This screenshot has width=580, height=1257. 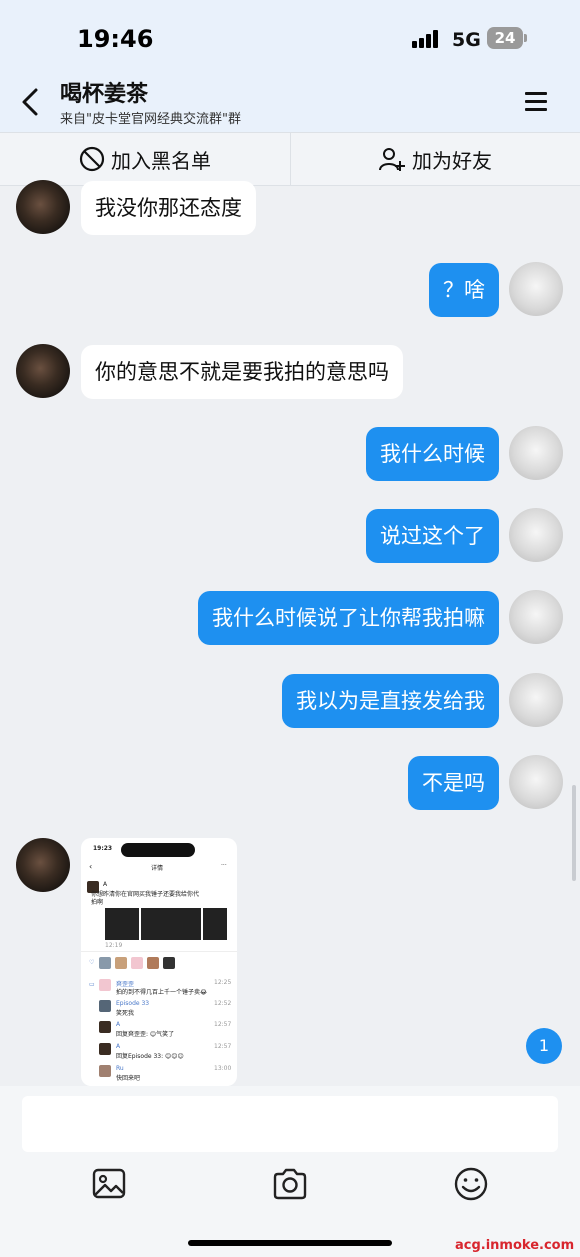 What do you see at coordinates (157, 868) in the screenshot?
I see `image-page-title: 详情` at bounding box center [157, 868].